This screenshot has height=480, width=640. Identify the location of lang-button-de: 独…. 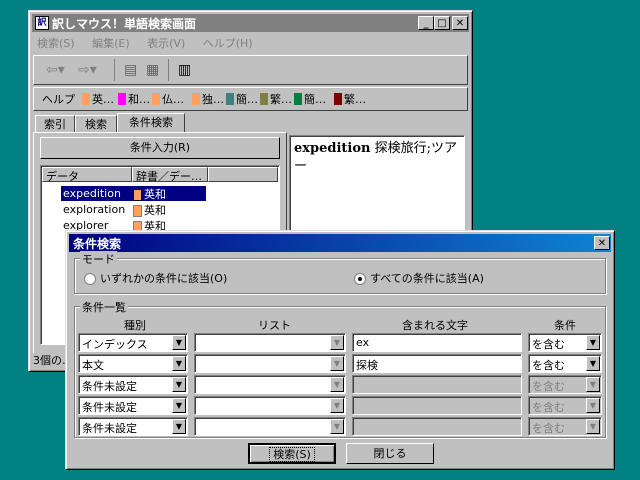
(208, 99).